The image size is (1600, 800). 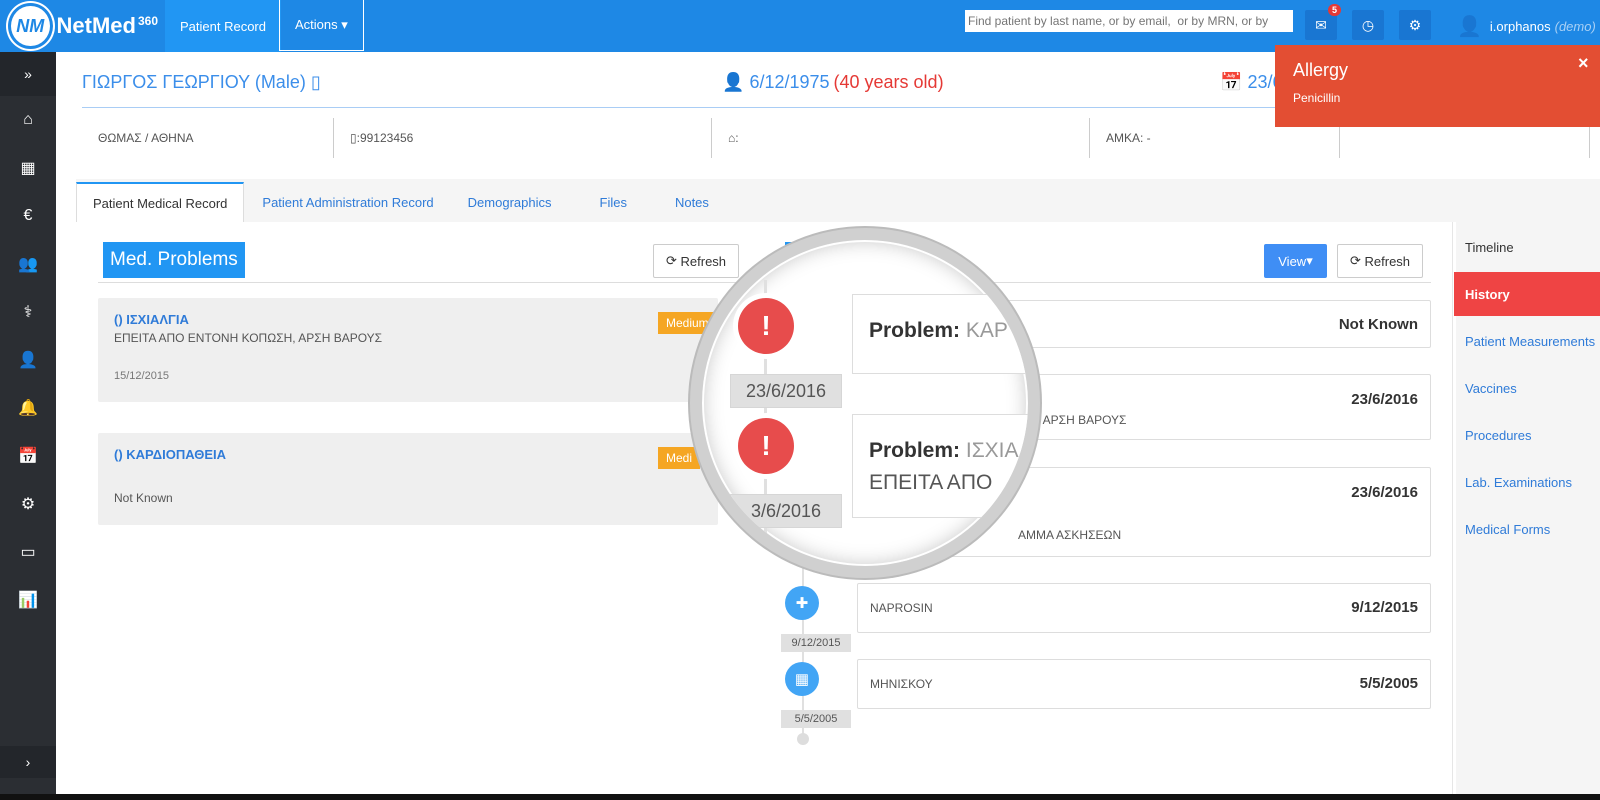 I want to click on right-menu-medical-forms: Medical Forms, so click(x=1507, y=529).